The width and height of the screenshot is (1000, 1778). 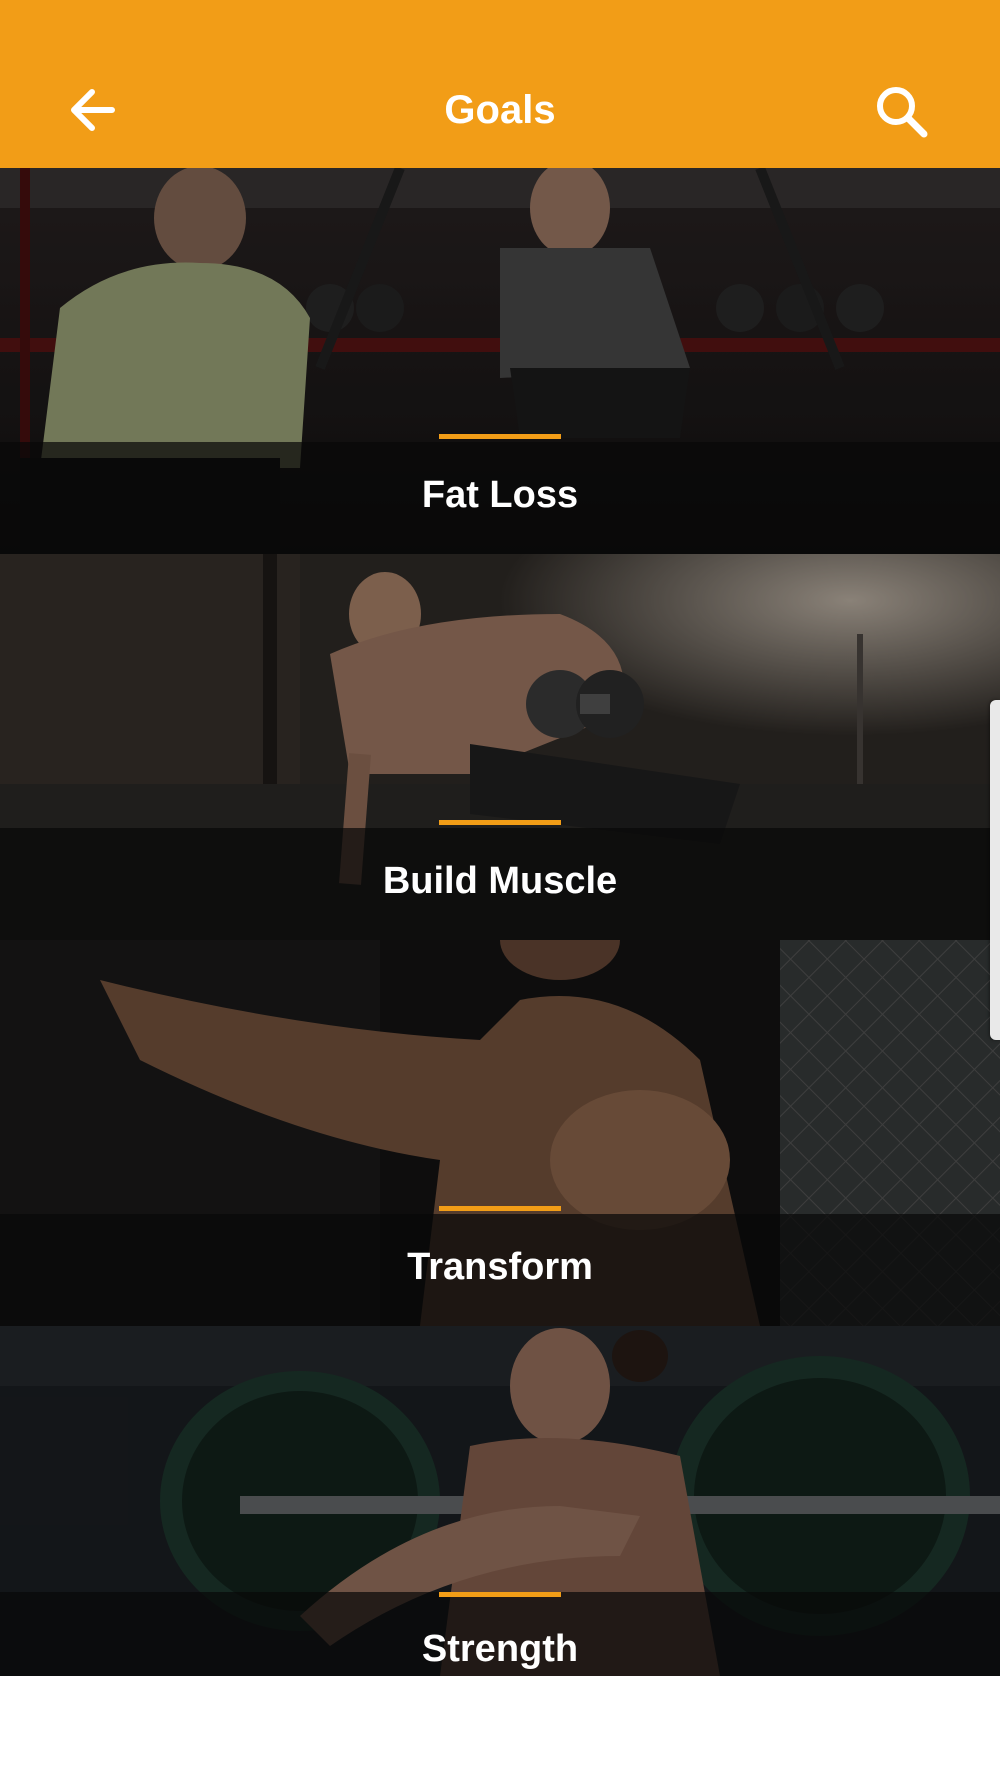 I want to click on goal-label: Build Muscle, so click(x=500, y=881).